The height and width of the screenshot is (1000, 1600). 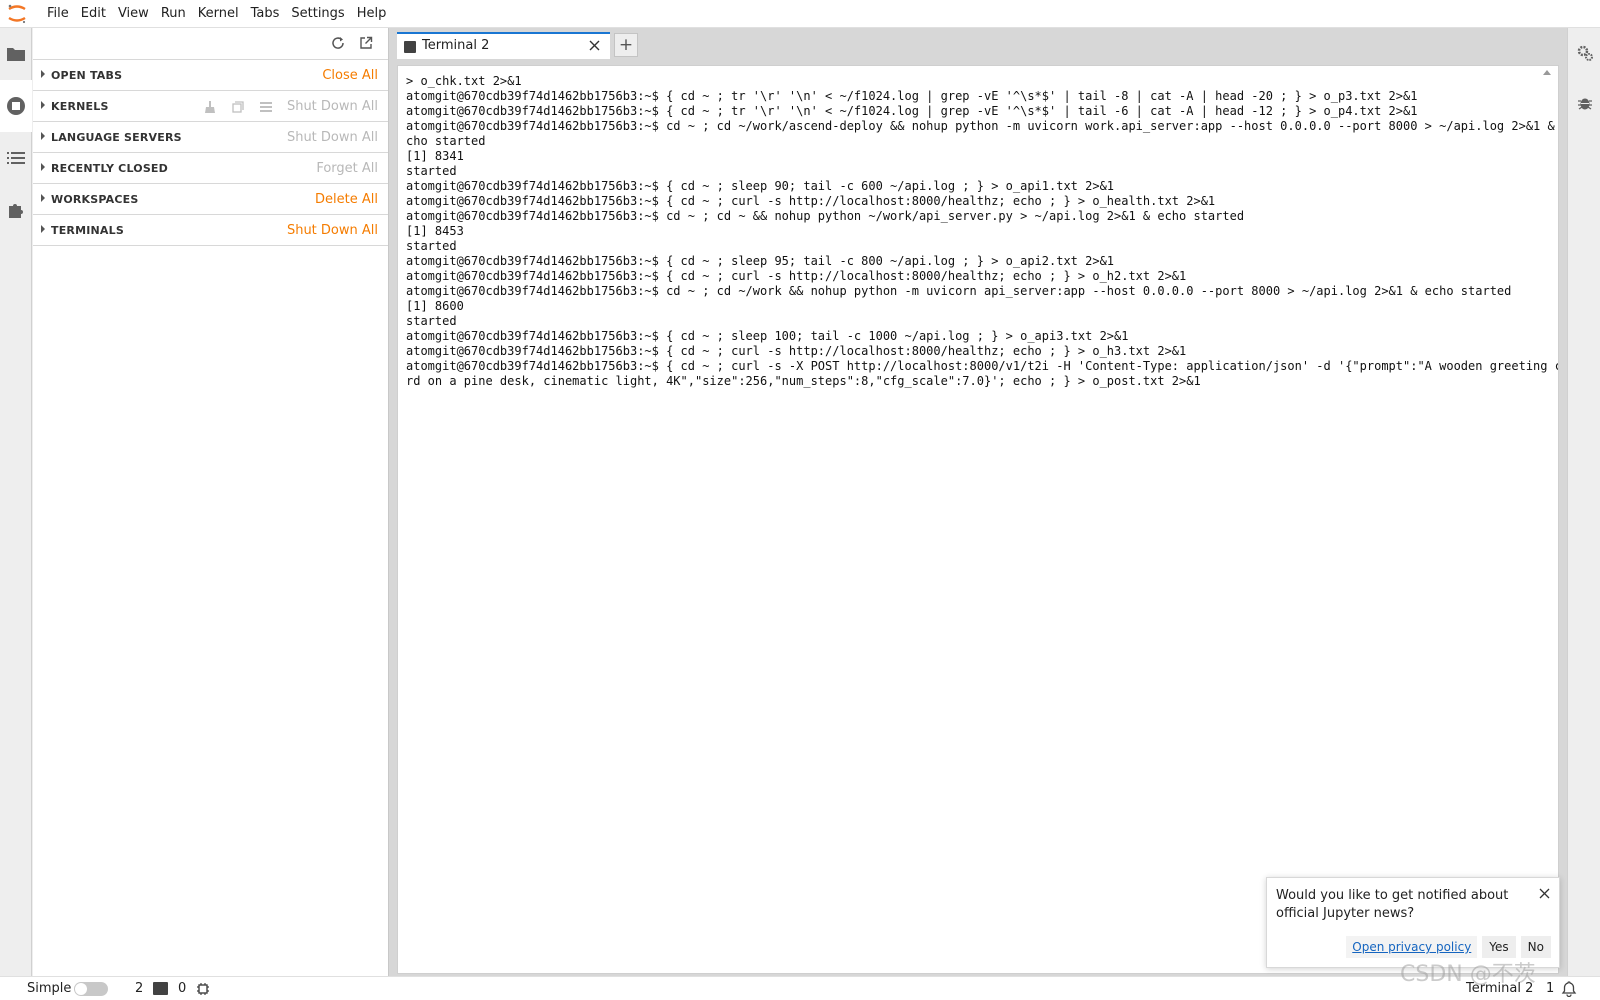 I want to click on section-open-tabs: OPEN TABS Close All, so click(x=210, y=75).